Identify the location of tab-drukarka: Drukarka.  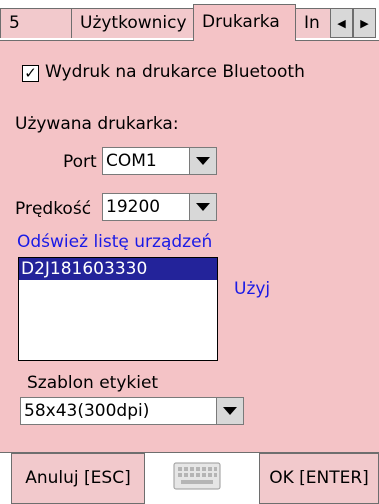
(244, 22).